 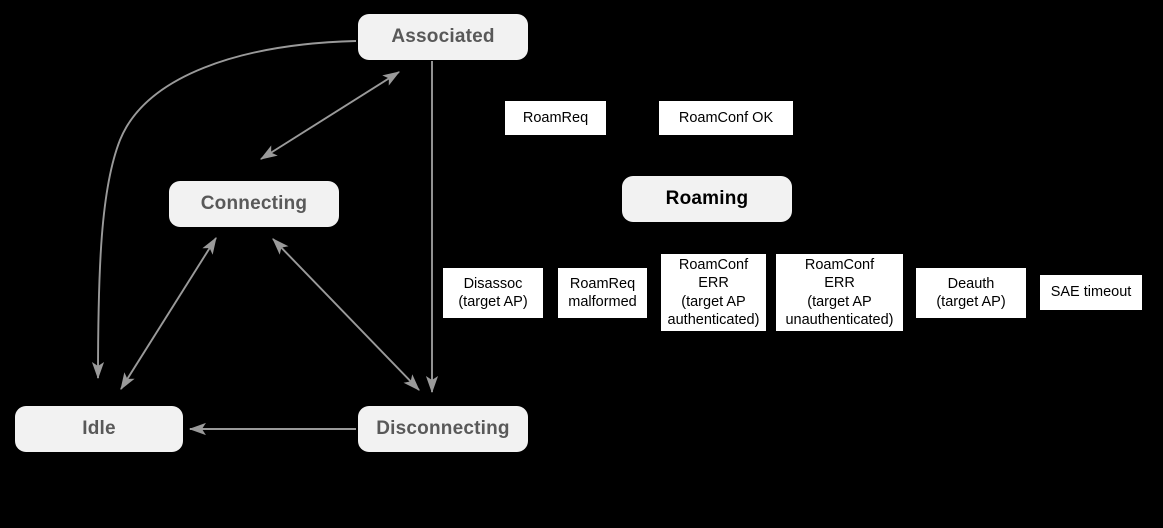 I want to click on state-node-roaming: Roaming, so click(x=707, y=199).